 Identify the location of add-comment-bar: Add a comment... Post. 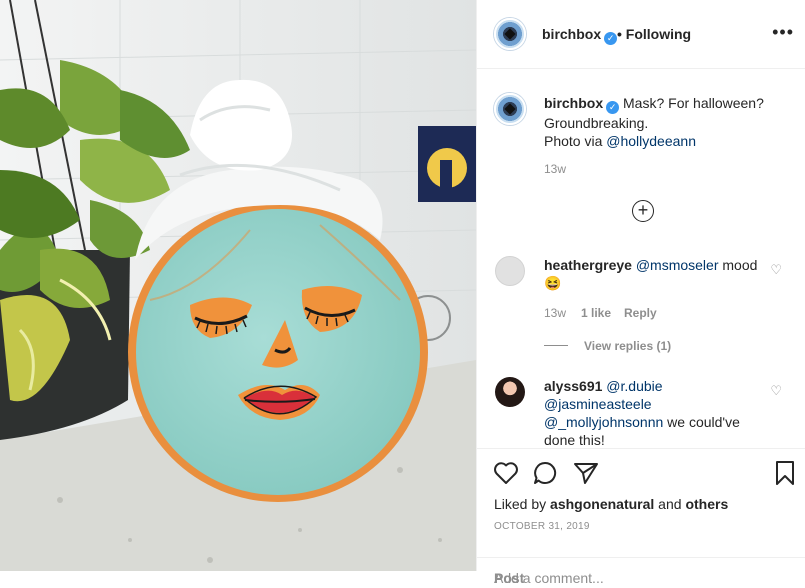
(641, 572).